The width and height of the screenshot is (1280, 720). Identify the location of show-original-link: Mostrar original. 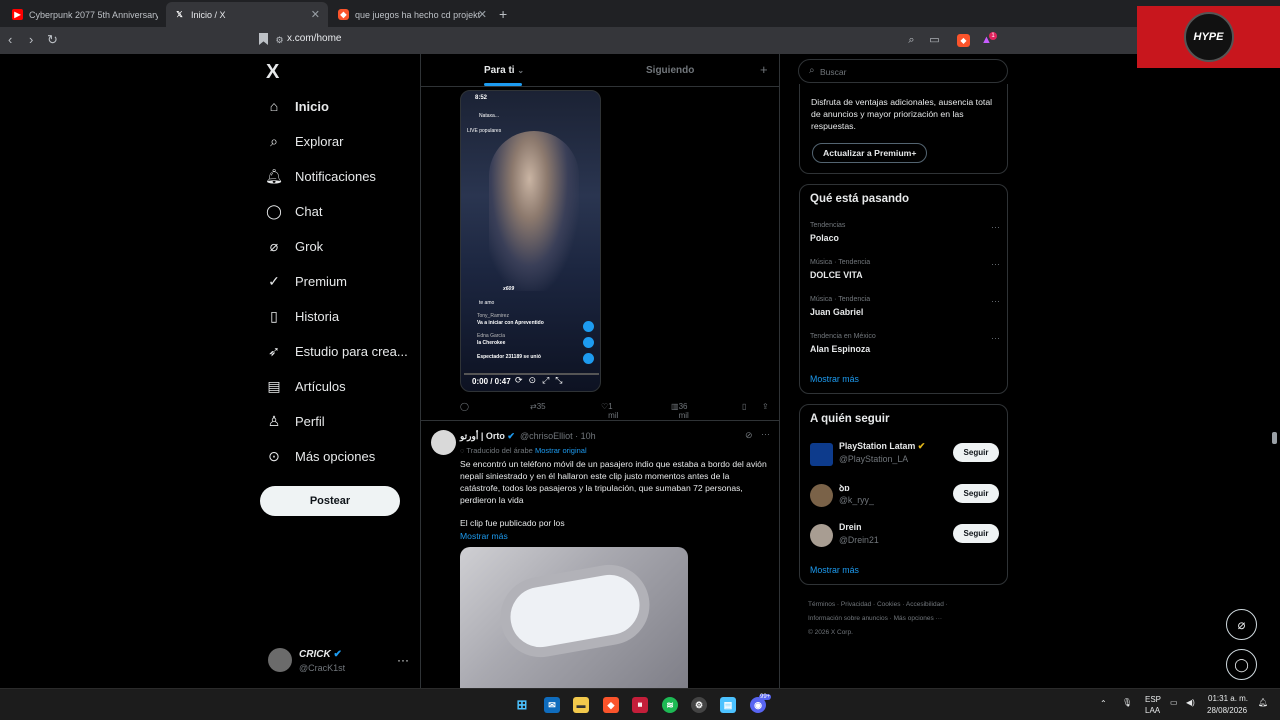
(561, 450).